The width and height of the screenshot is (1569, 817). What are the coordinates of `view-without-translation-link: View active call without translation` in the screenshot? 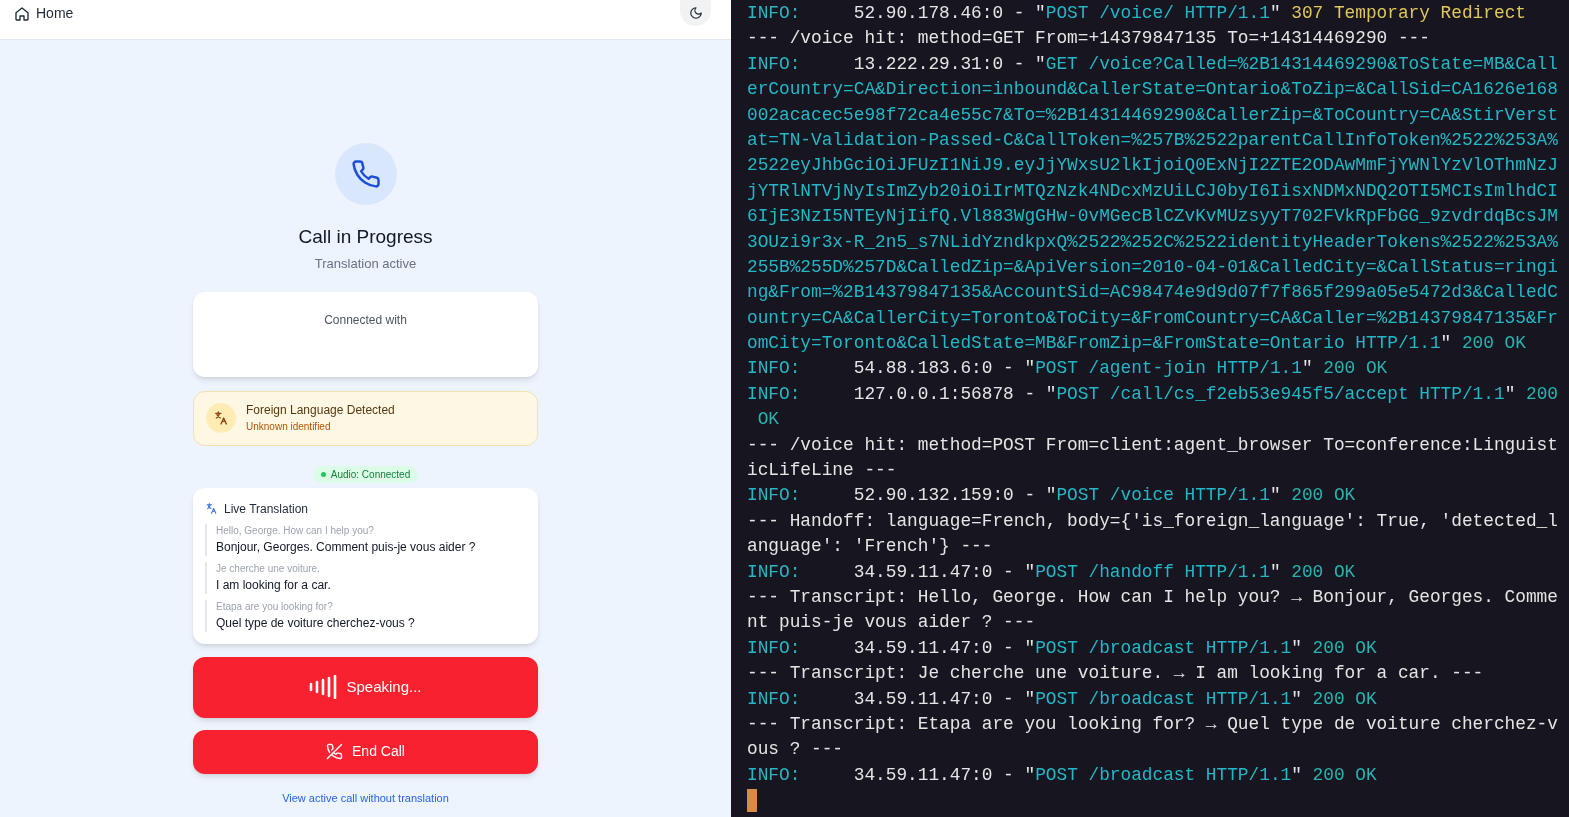 It's located at (365, 798).